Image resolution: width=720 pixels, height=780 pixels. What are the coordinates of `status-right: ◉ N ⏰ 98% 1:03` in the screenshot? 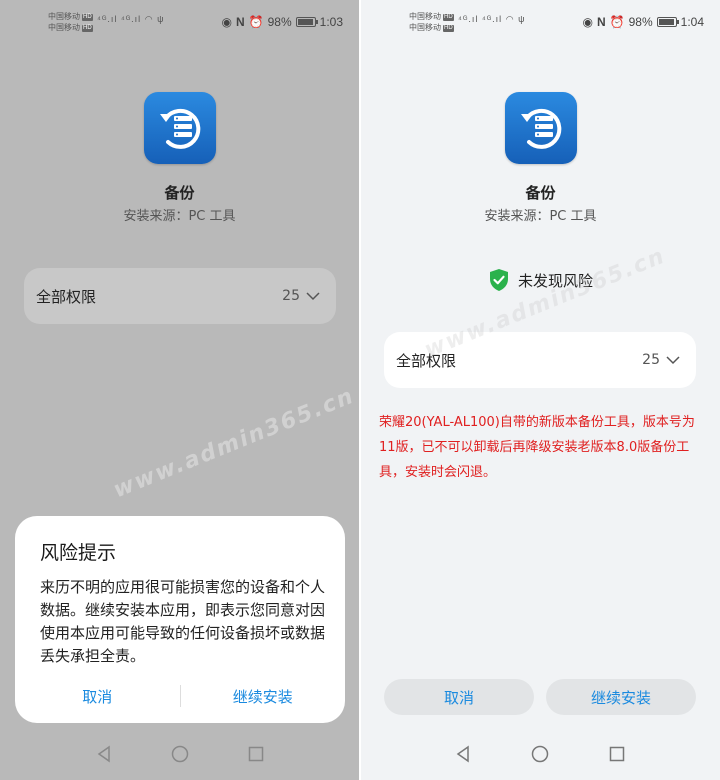 It's located at (283, 22).